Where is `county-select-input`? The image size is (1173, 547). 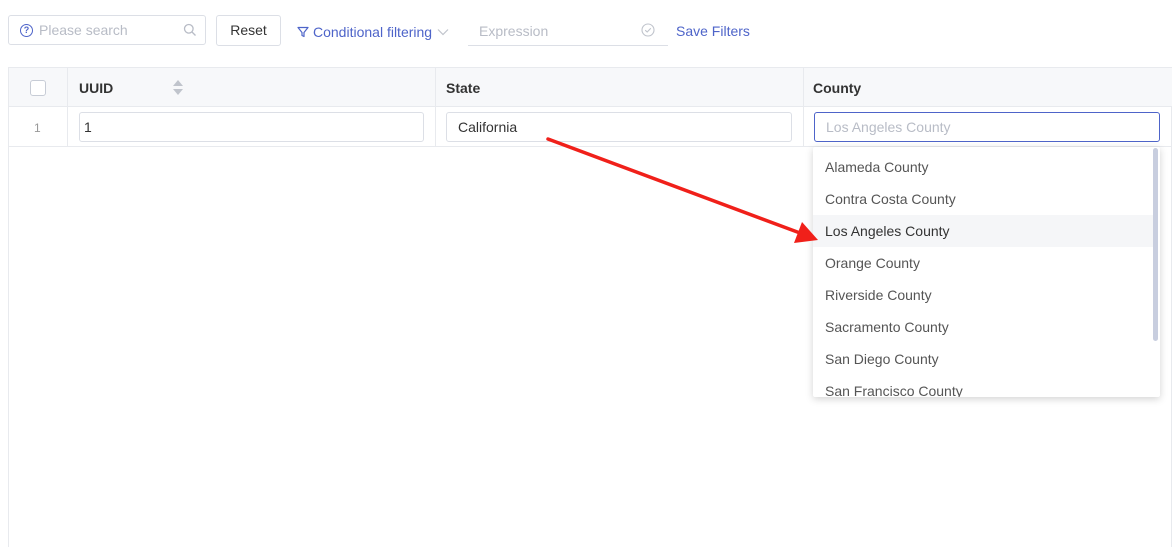 county-select-input is located at coordinates (987, 127).